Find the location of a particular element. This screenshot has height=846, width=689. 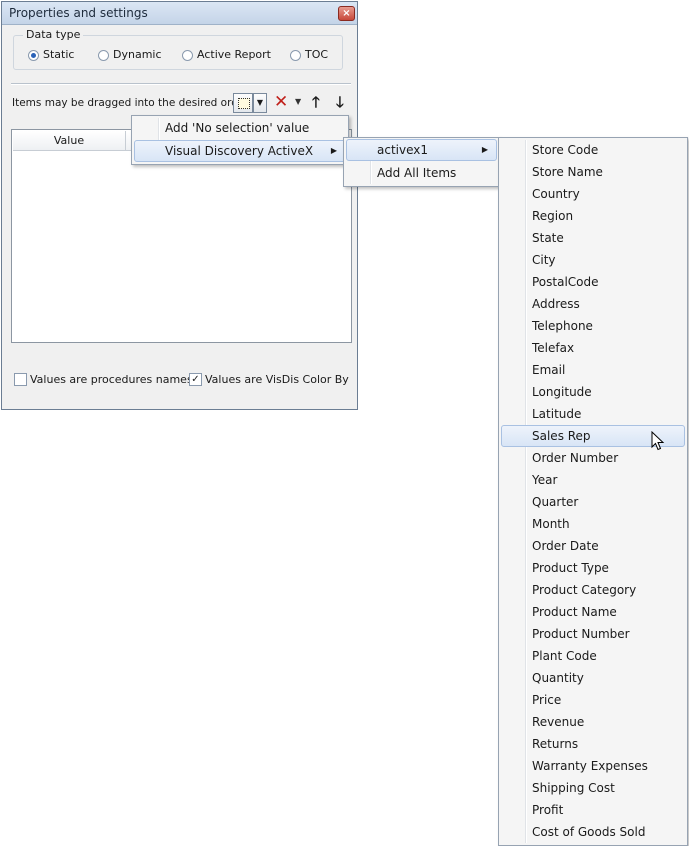

delete-icon: ✕ is located at coordinates (281, 102).